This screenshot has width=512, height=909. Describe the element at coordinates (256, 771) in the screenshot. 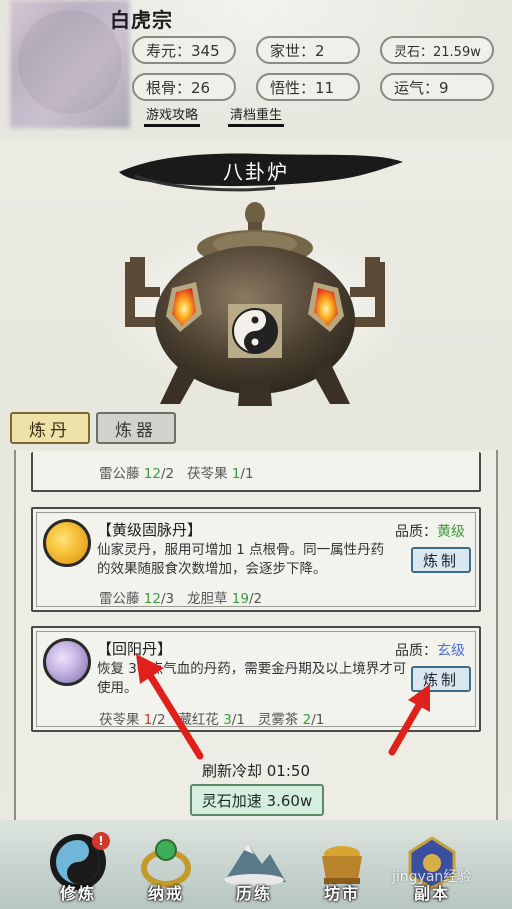

I see `refresh-cooldown: 刷新冷却 01:50` at that location.